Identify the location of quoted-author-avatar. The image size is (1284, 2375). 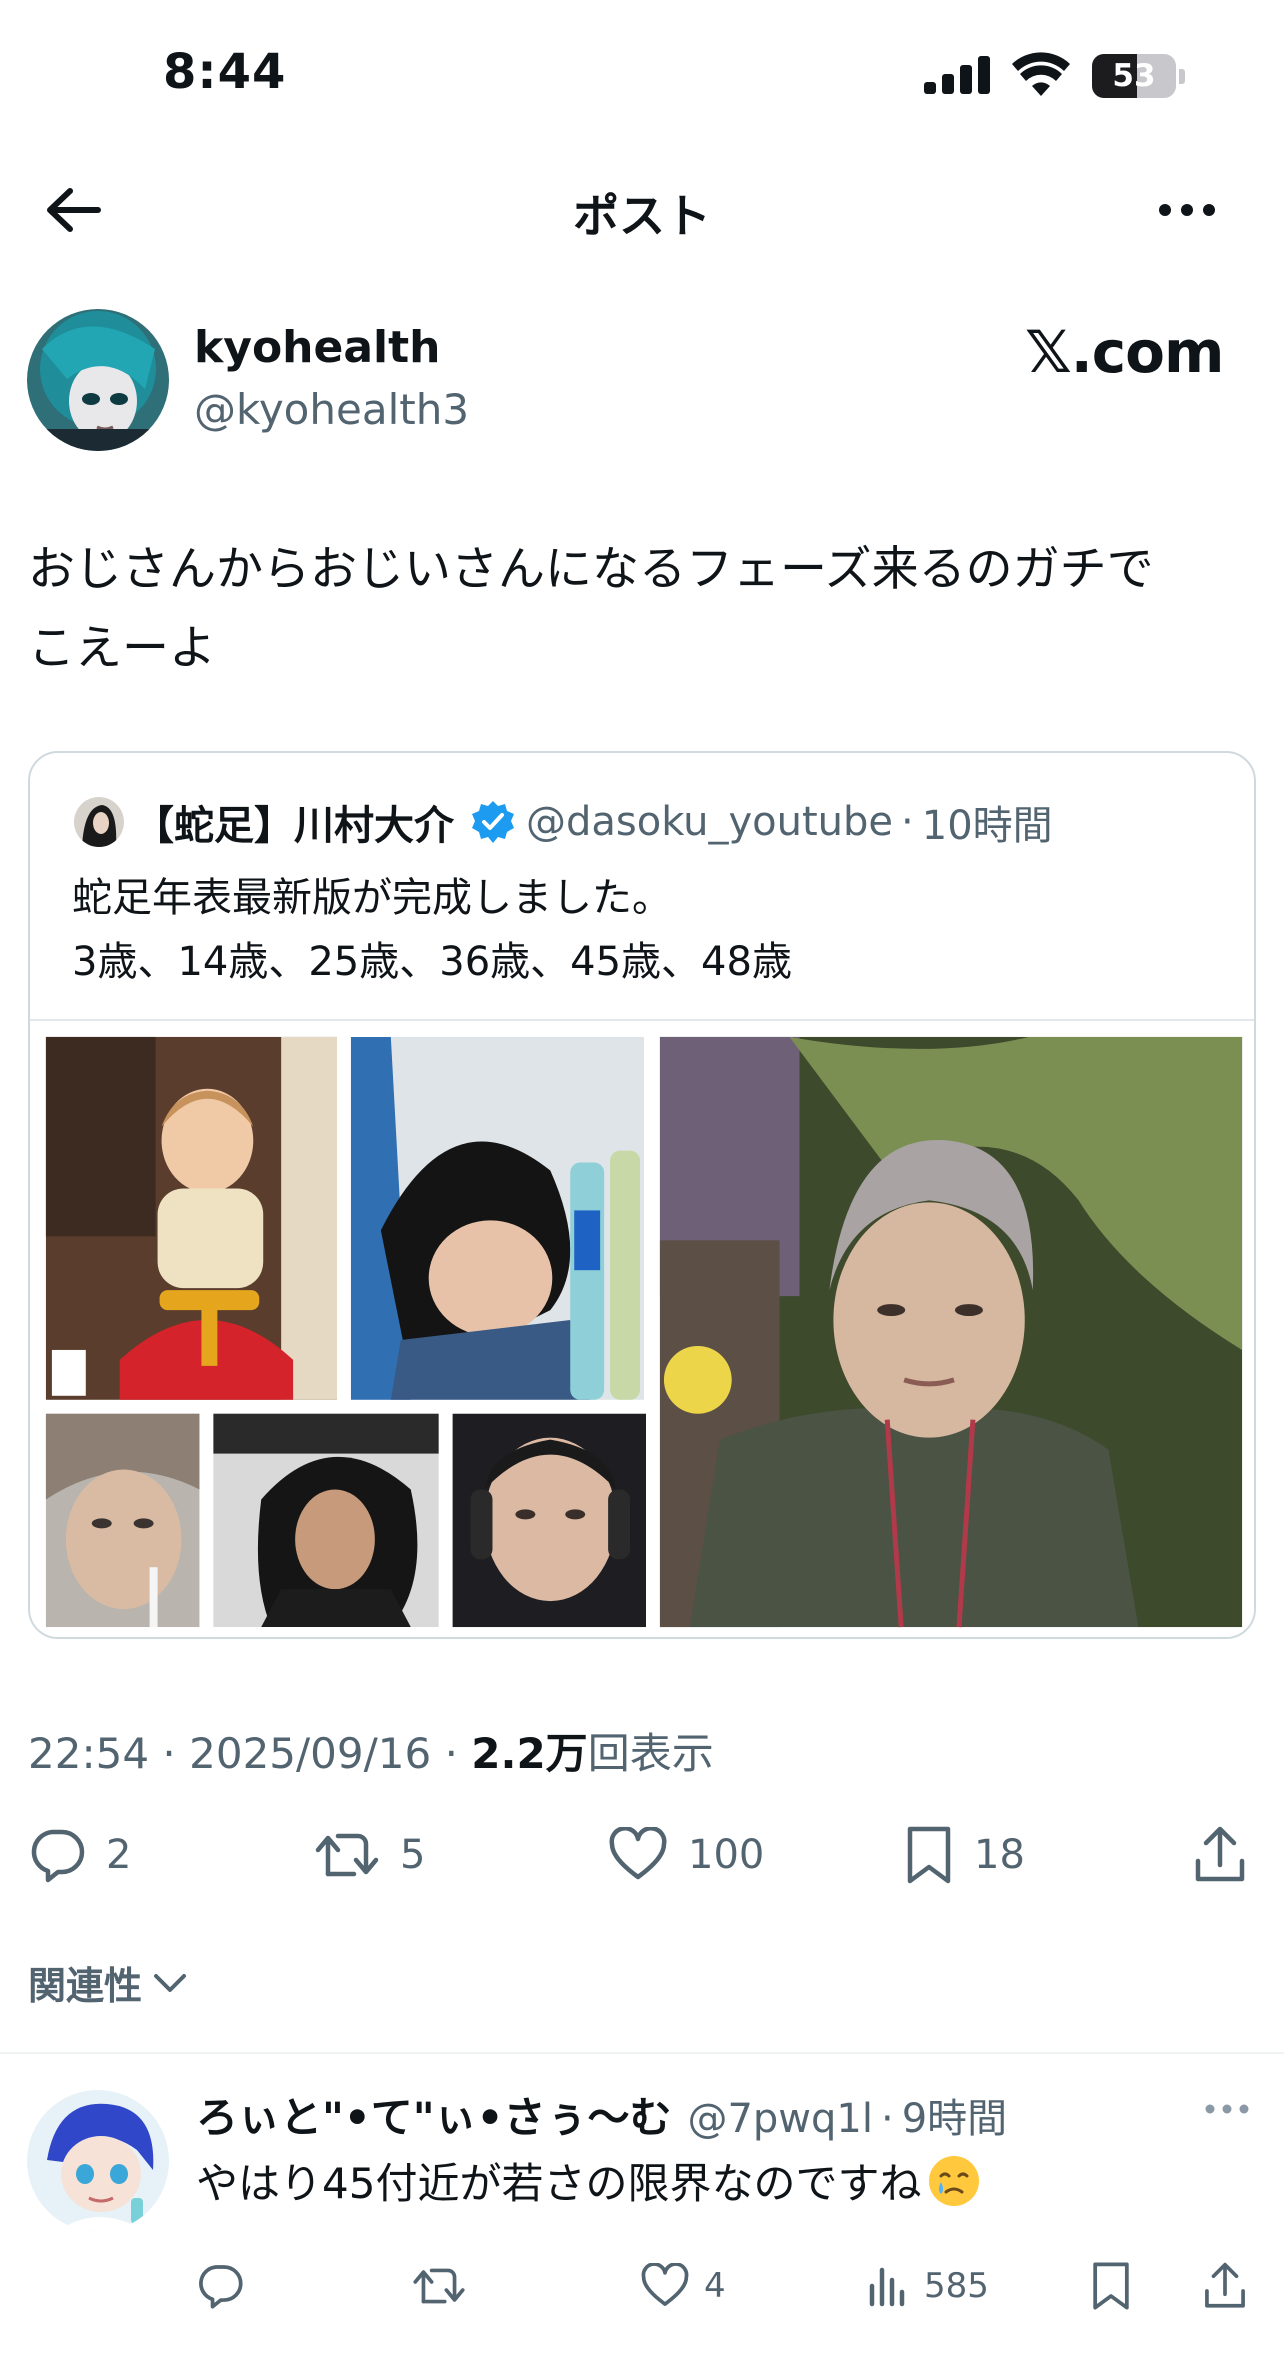
(99, 822).